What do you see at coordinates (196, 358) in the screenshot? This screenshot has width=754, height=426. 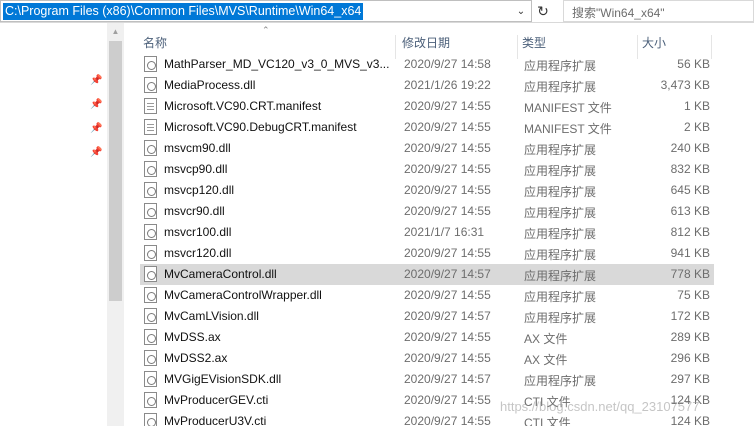 I see `file-name: MvDSS2.ax` at bounding box center [196, 358].